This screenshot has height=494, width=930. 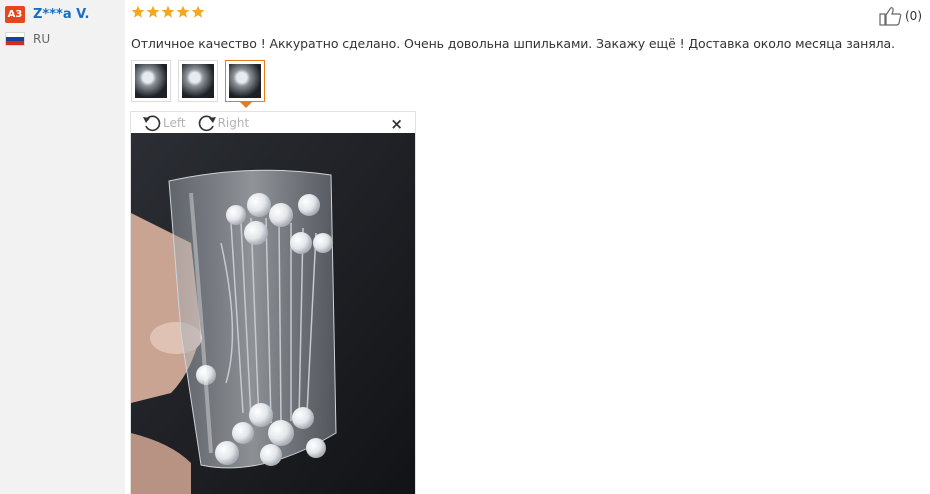 I want to click on rotate-right-icon, so click(x=207, y=123).